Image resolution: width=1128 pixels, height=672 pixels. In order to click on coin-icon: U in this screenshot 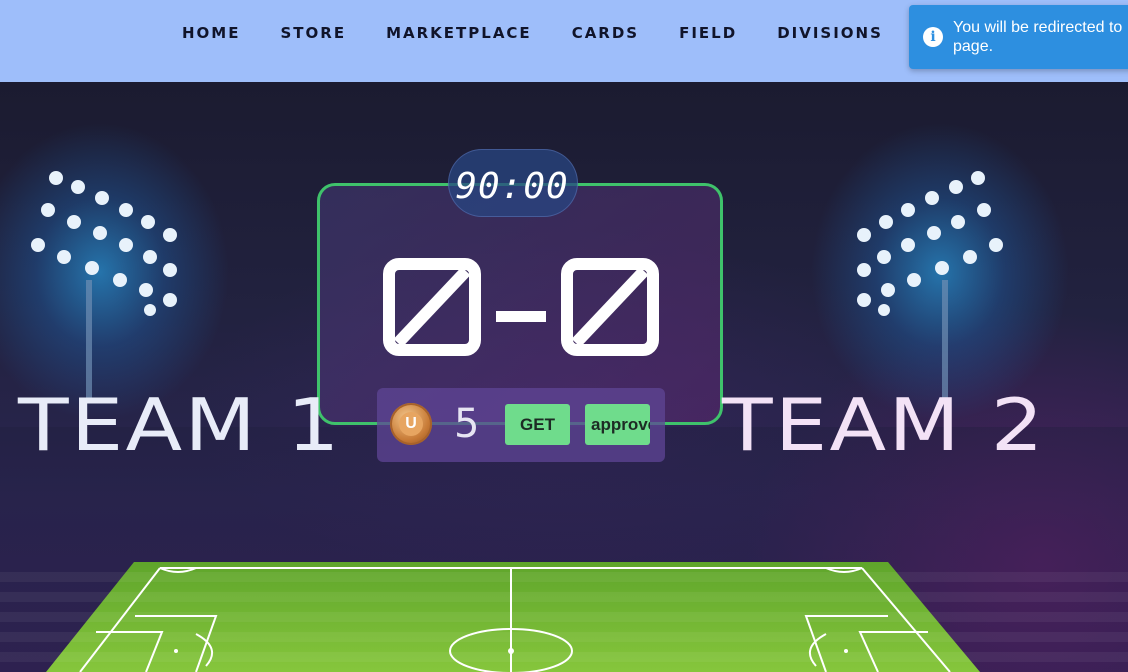, I will do `click(411, 424)`.